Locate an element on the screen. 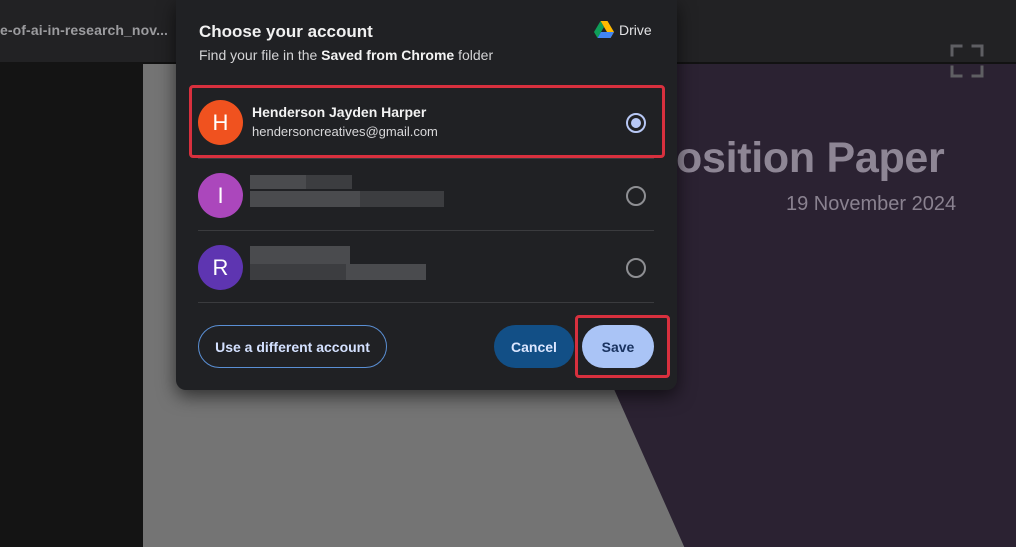 This screenshot has height=547, width=1016. subtitle-folder: Saved from Chrome is located at coordinates (388, 55).